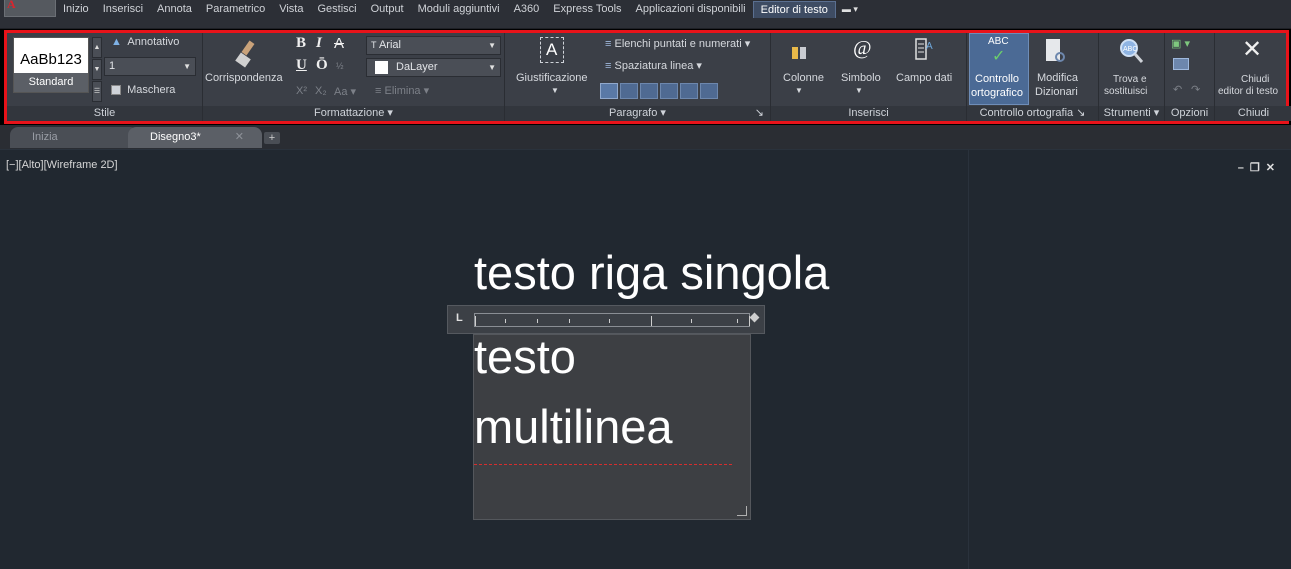 This screenshot has width=1291, height=569. Describe the element at coordinates (433, 45) in the screenshot. I see `font-dropdown: T Arial ▼` at that location.